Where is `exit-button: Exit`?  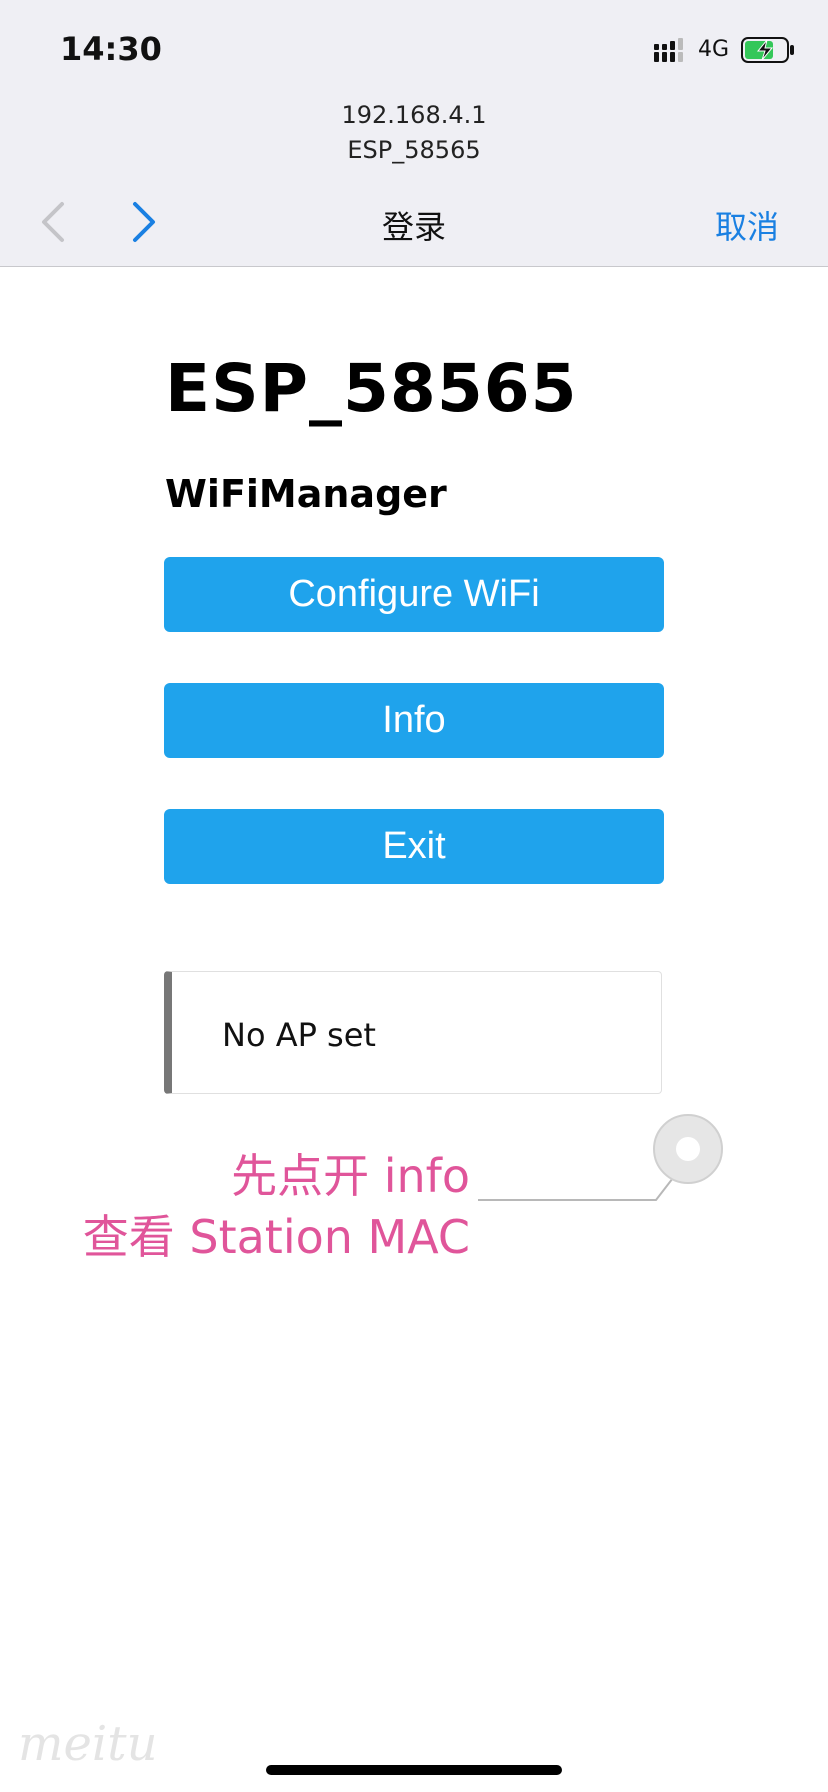
exit-button: Exit is located at coordinates (414, 846).